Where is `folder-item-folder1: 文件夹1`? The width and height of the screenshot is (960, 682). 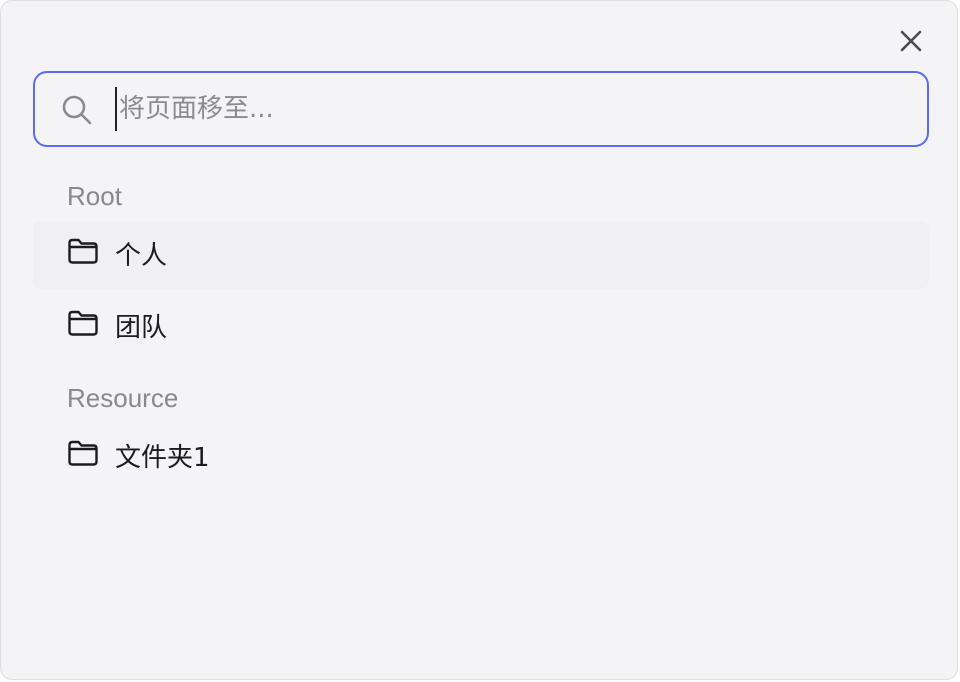
folder-item-folder1: 文件夹1 is located at coordinates (481, 457).